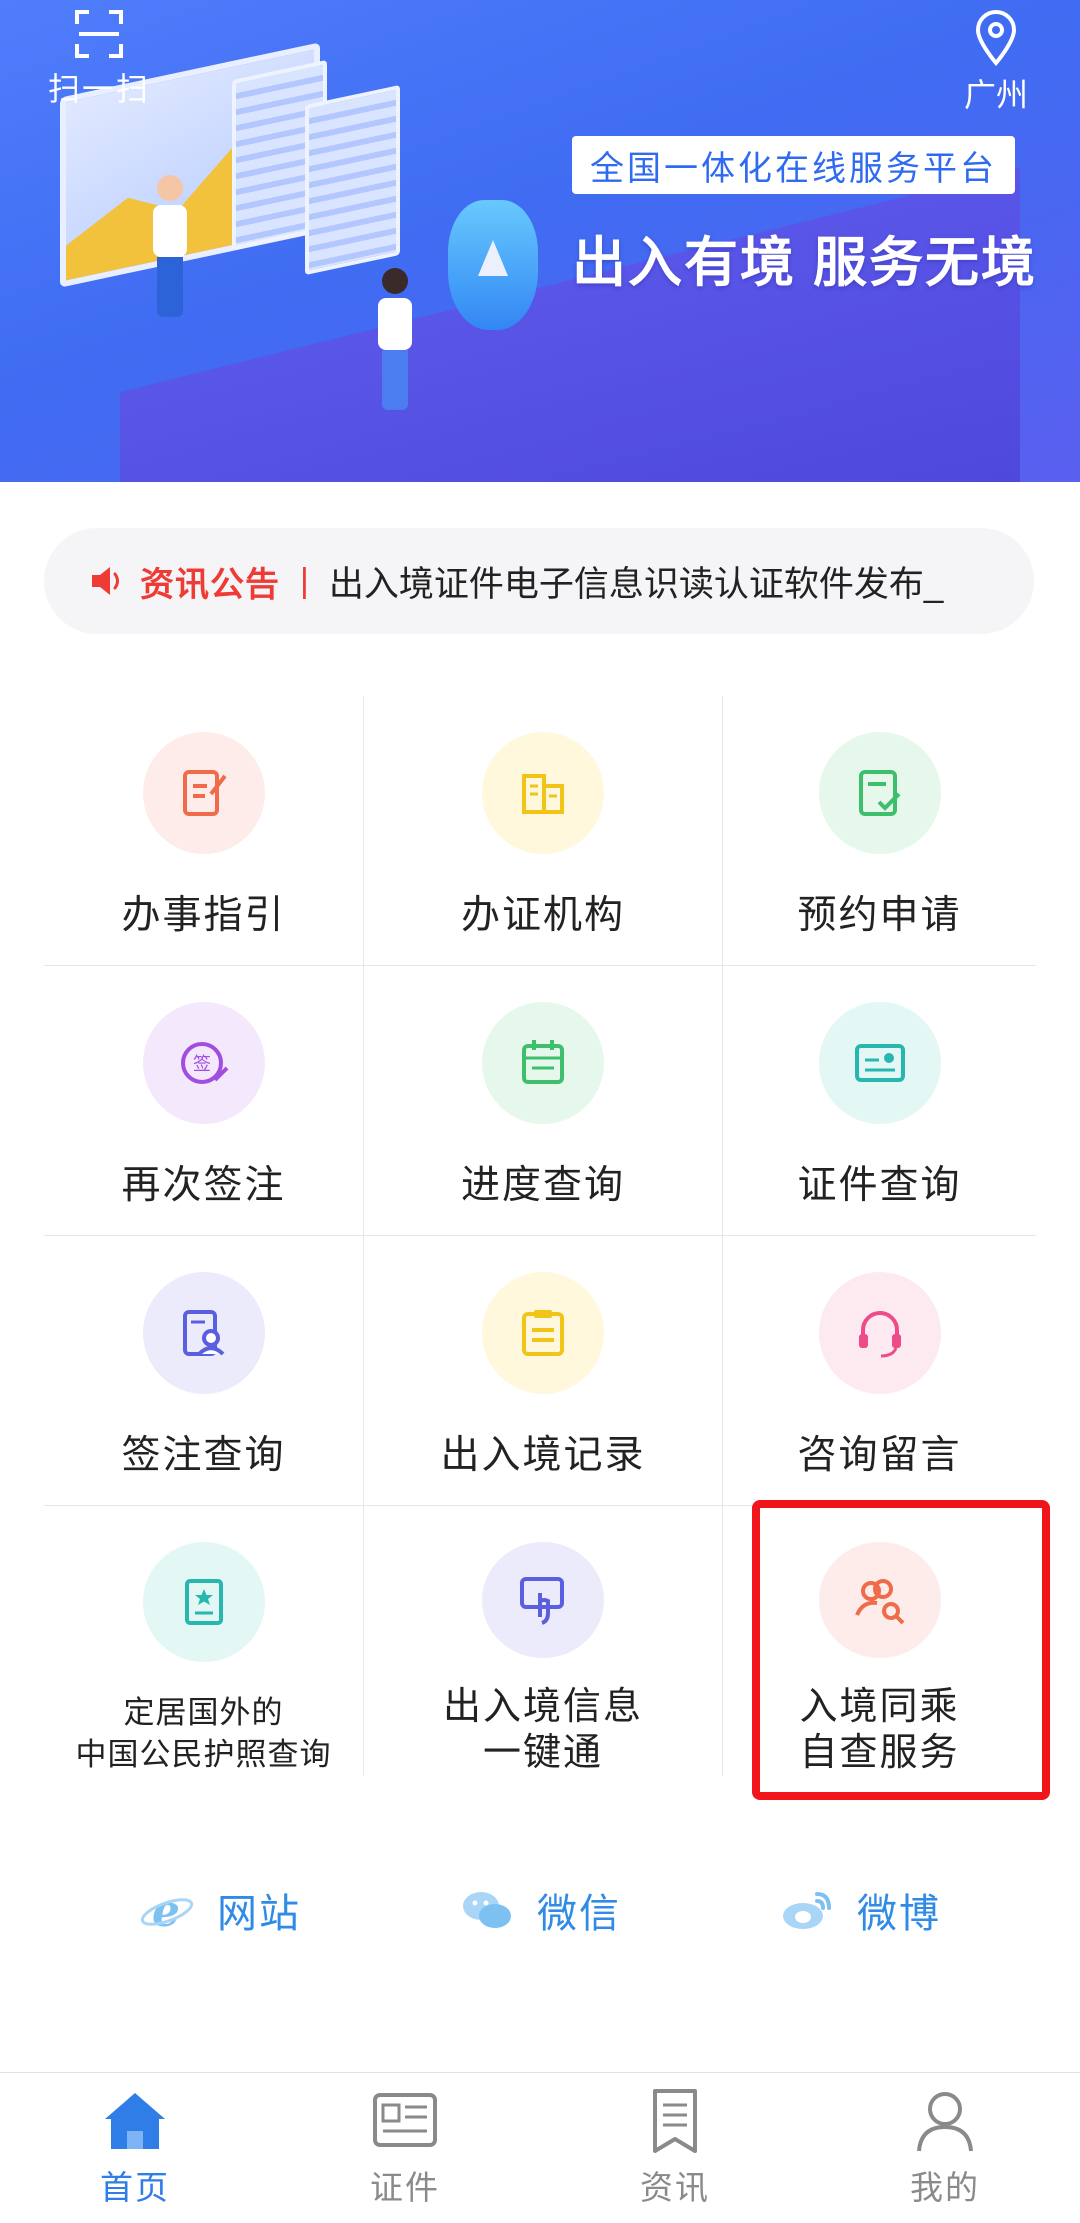 The width and height of the screenshot is (1080, 2223). What do you see at coordinates (542, 1707) in the screenshot?
I see `service-label-line: 出入境信息` at bounding box center [542, 1707].